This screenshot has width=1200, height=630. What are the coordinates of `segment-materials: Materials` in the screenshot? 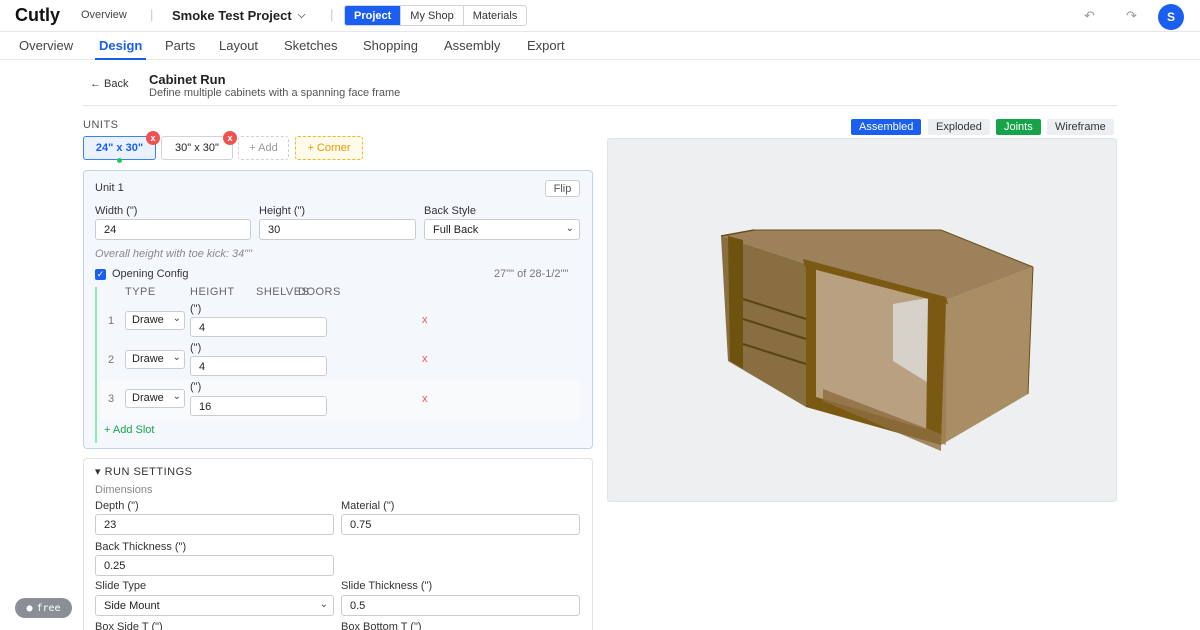 It's located at (495, 15).